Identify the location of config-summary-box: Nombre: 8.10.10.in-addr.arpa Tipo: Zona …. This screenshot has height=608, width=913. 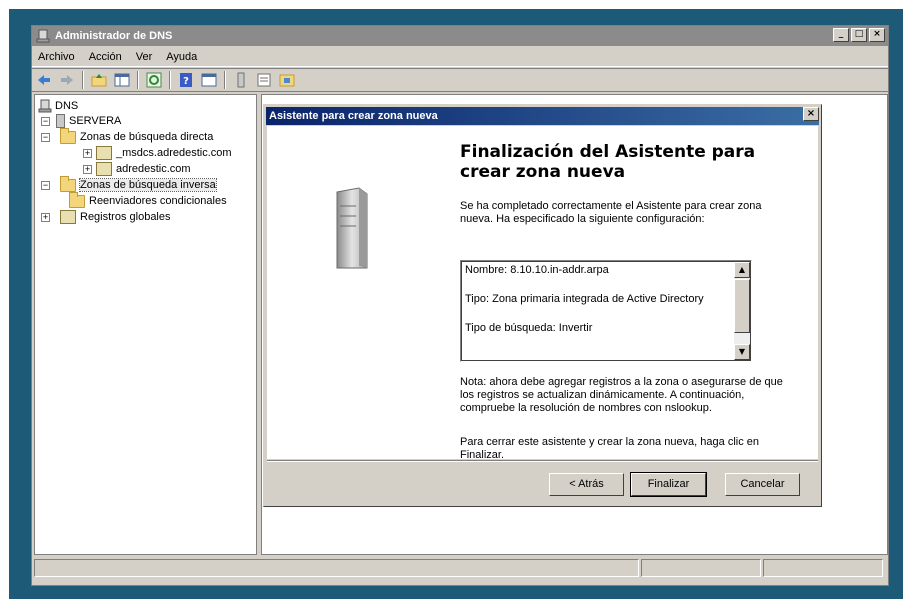
(606, 311).